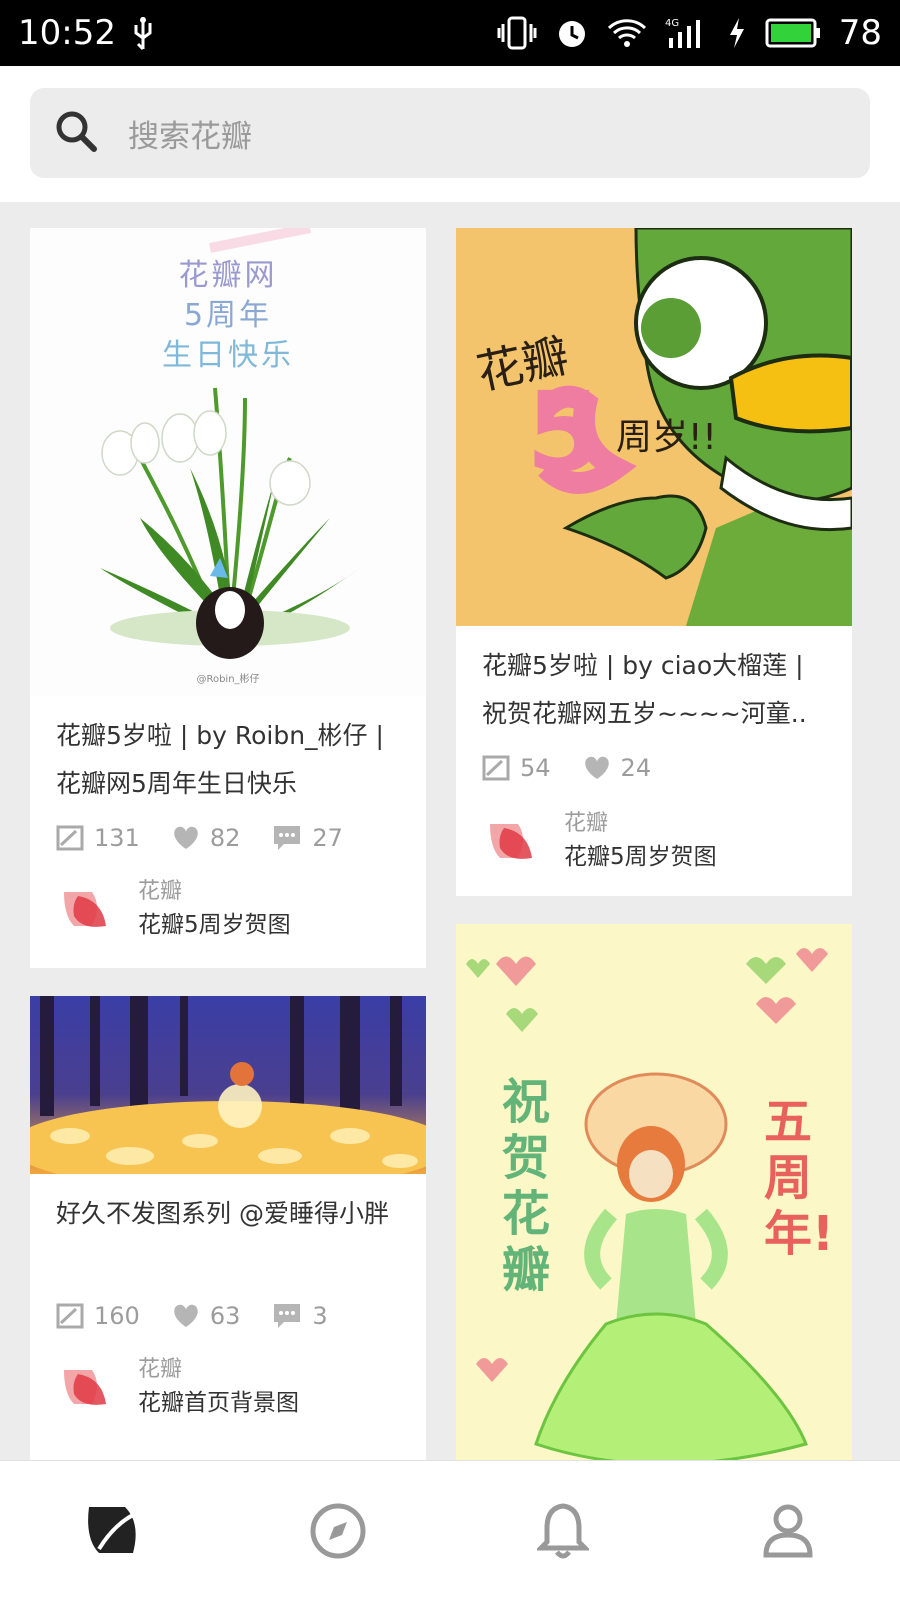  Describe the element at coordinates (327, 838) in the screenshot. I see `comment-count: 27` at that location.